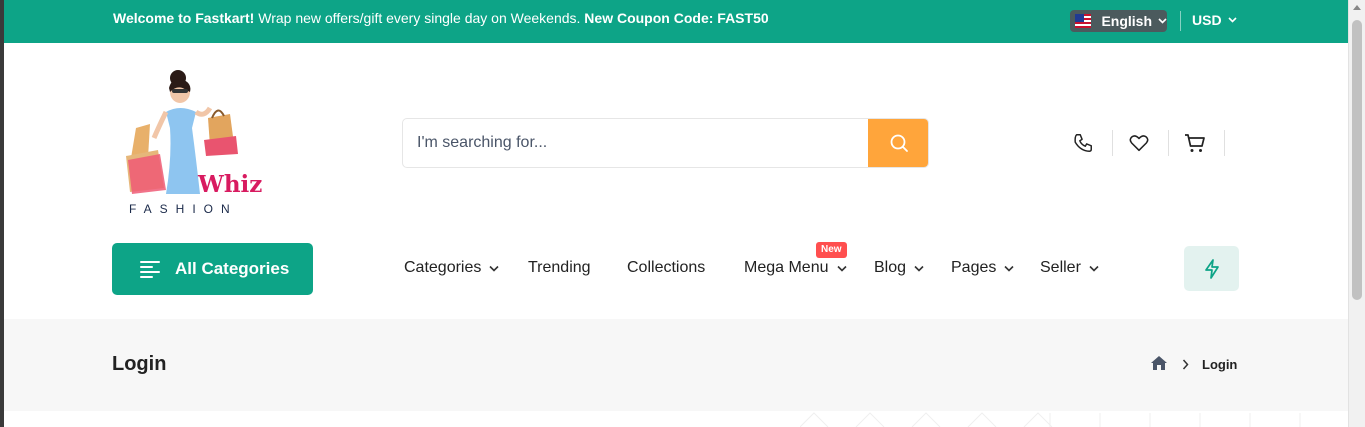 Image resolution: width=1365 pixels, height=427 pixels. I want to click on new-badge: New, so click(831, 250).